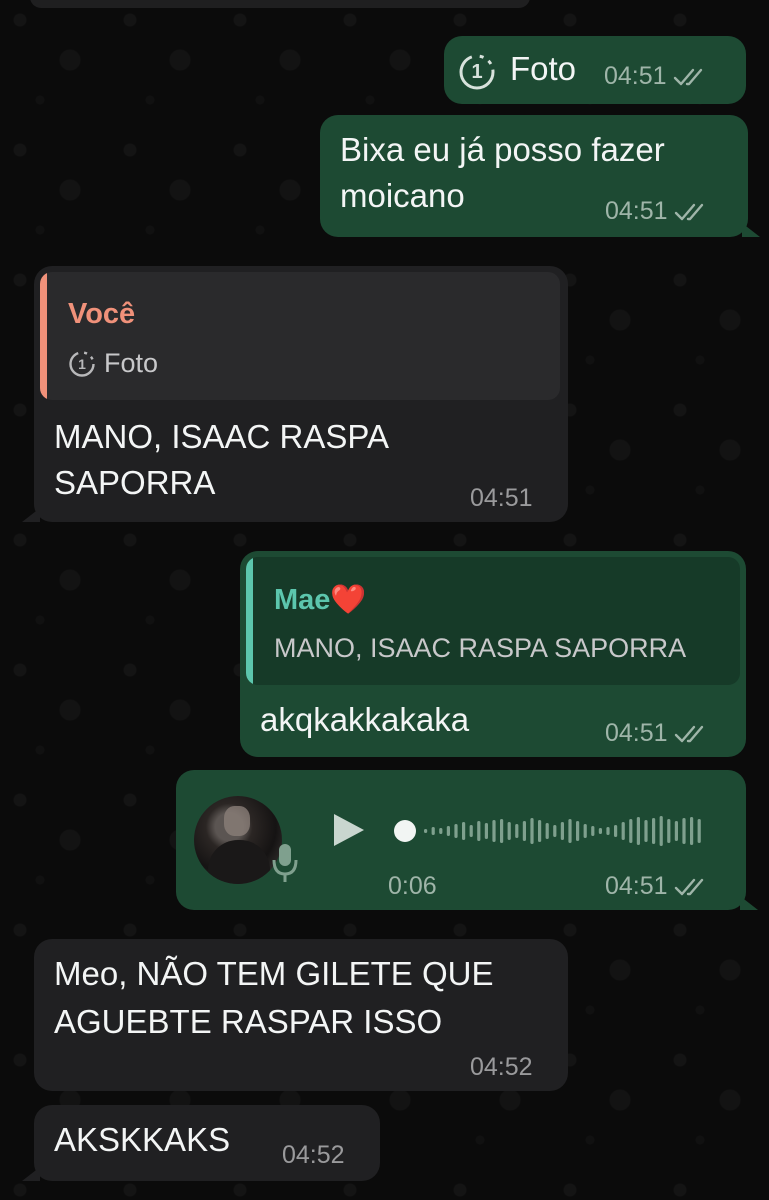 This screenshot has width=769, height=1200. Describe the element at coordinates (113, 363) in the screenshot. I see `quote-text: 1 Foto` at that location.